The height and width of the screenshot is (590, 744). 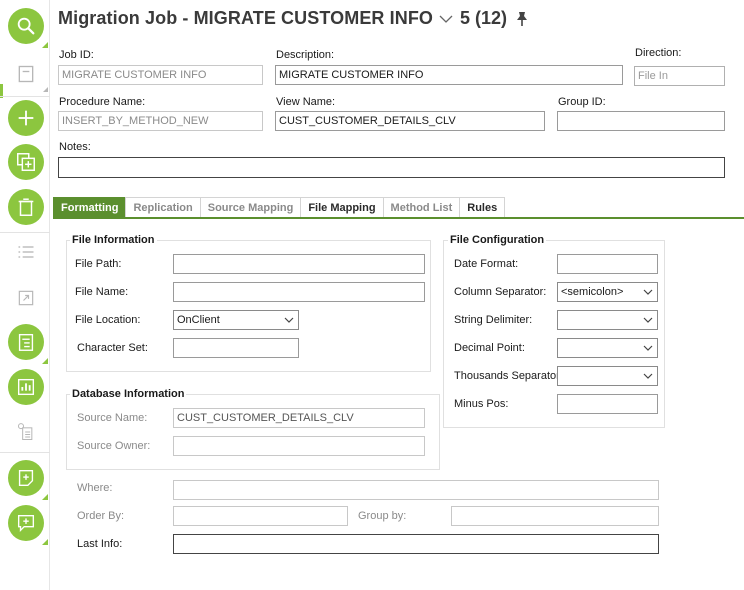 I want to click on group-id-label: Group ID:, so click(x=582, y=102).